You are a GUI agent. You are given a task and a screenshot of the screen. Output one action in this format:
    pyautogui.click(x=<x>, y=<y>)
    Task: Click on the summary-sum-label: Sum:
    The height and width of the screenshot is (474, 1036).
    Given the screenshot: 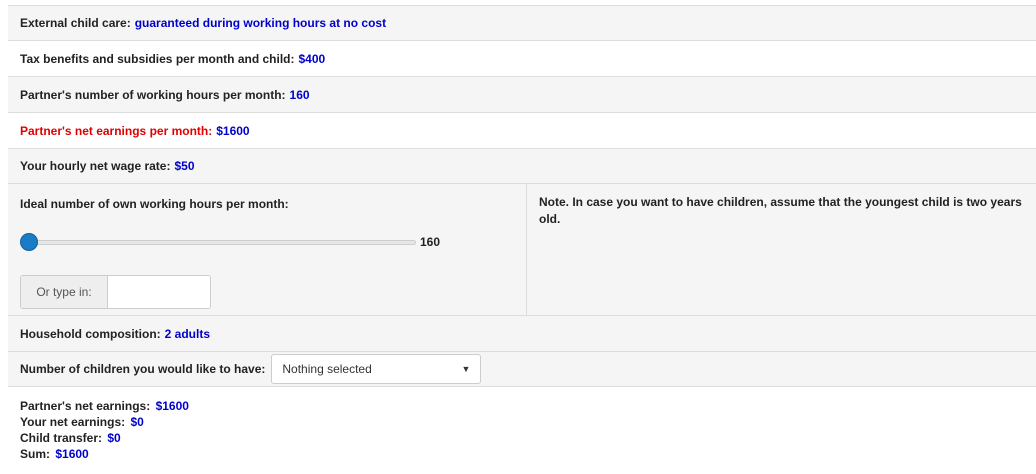 What is the action you would take?
    pyautogui.click(x=35, y=454)
    